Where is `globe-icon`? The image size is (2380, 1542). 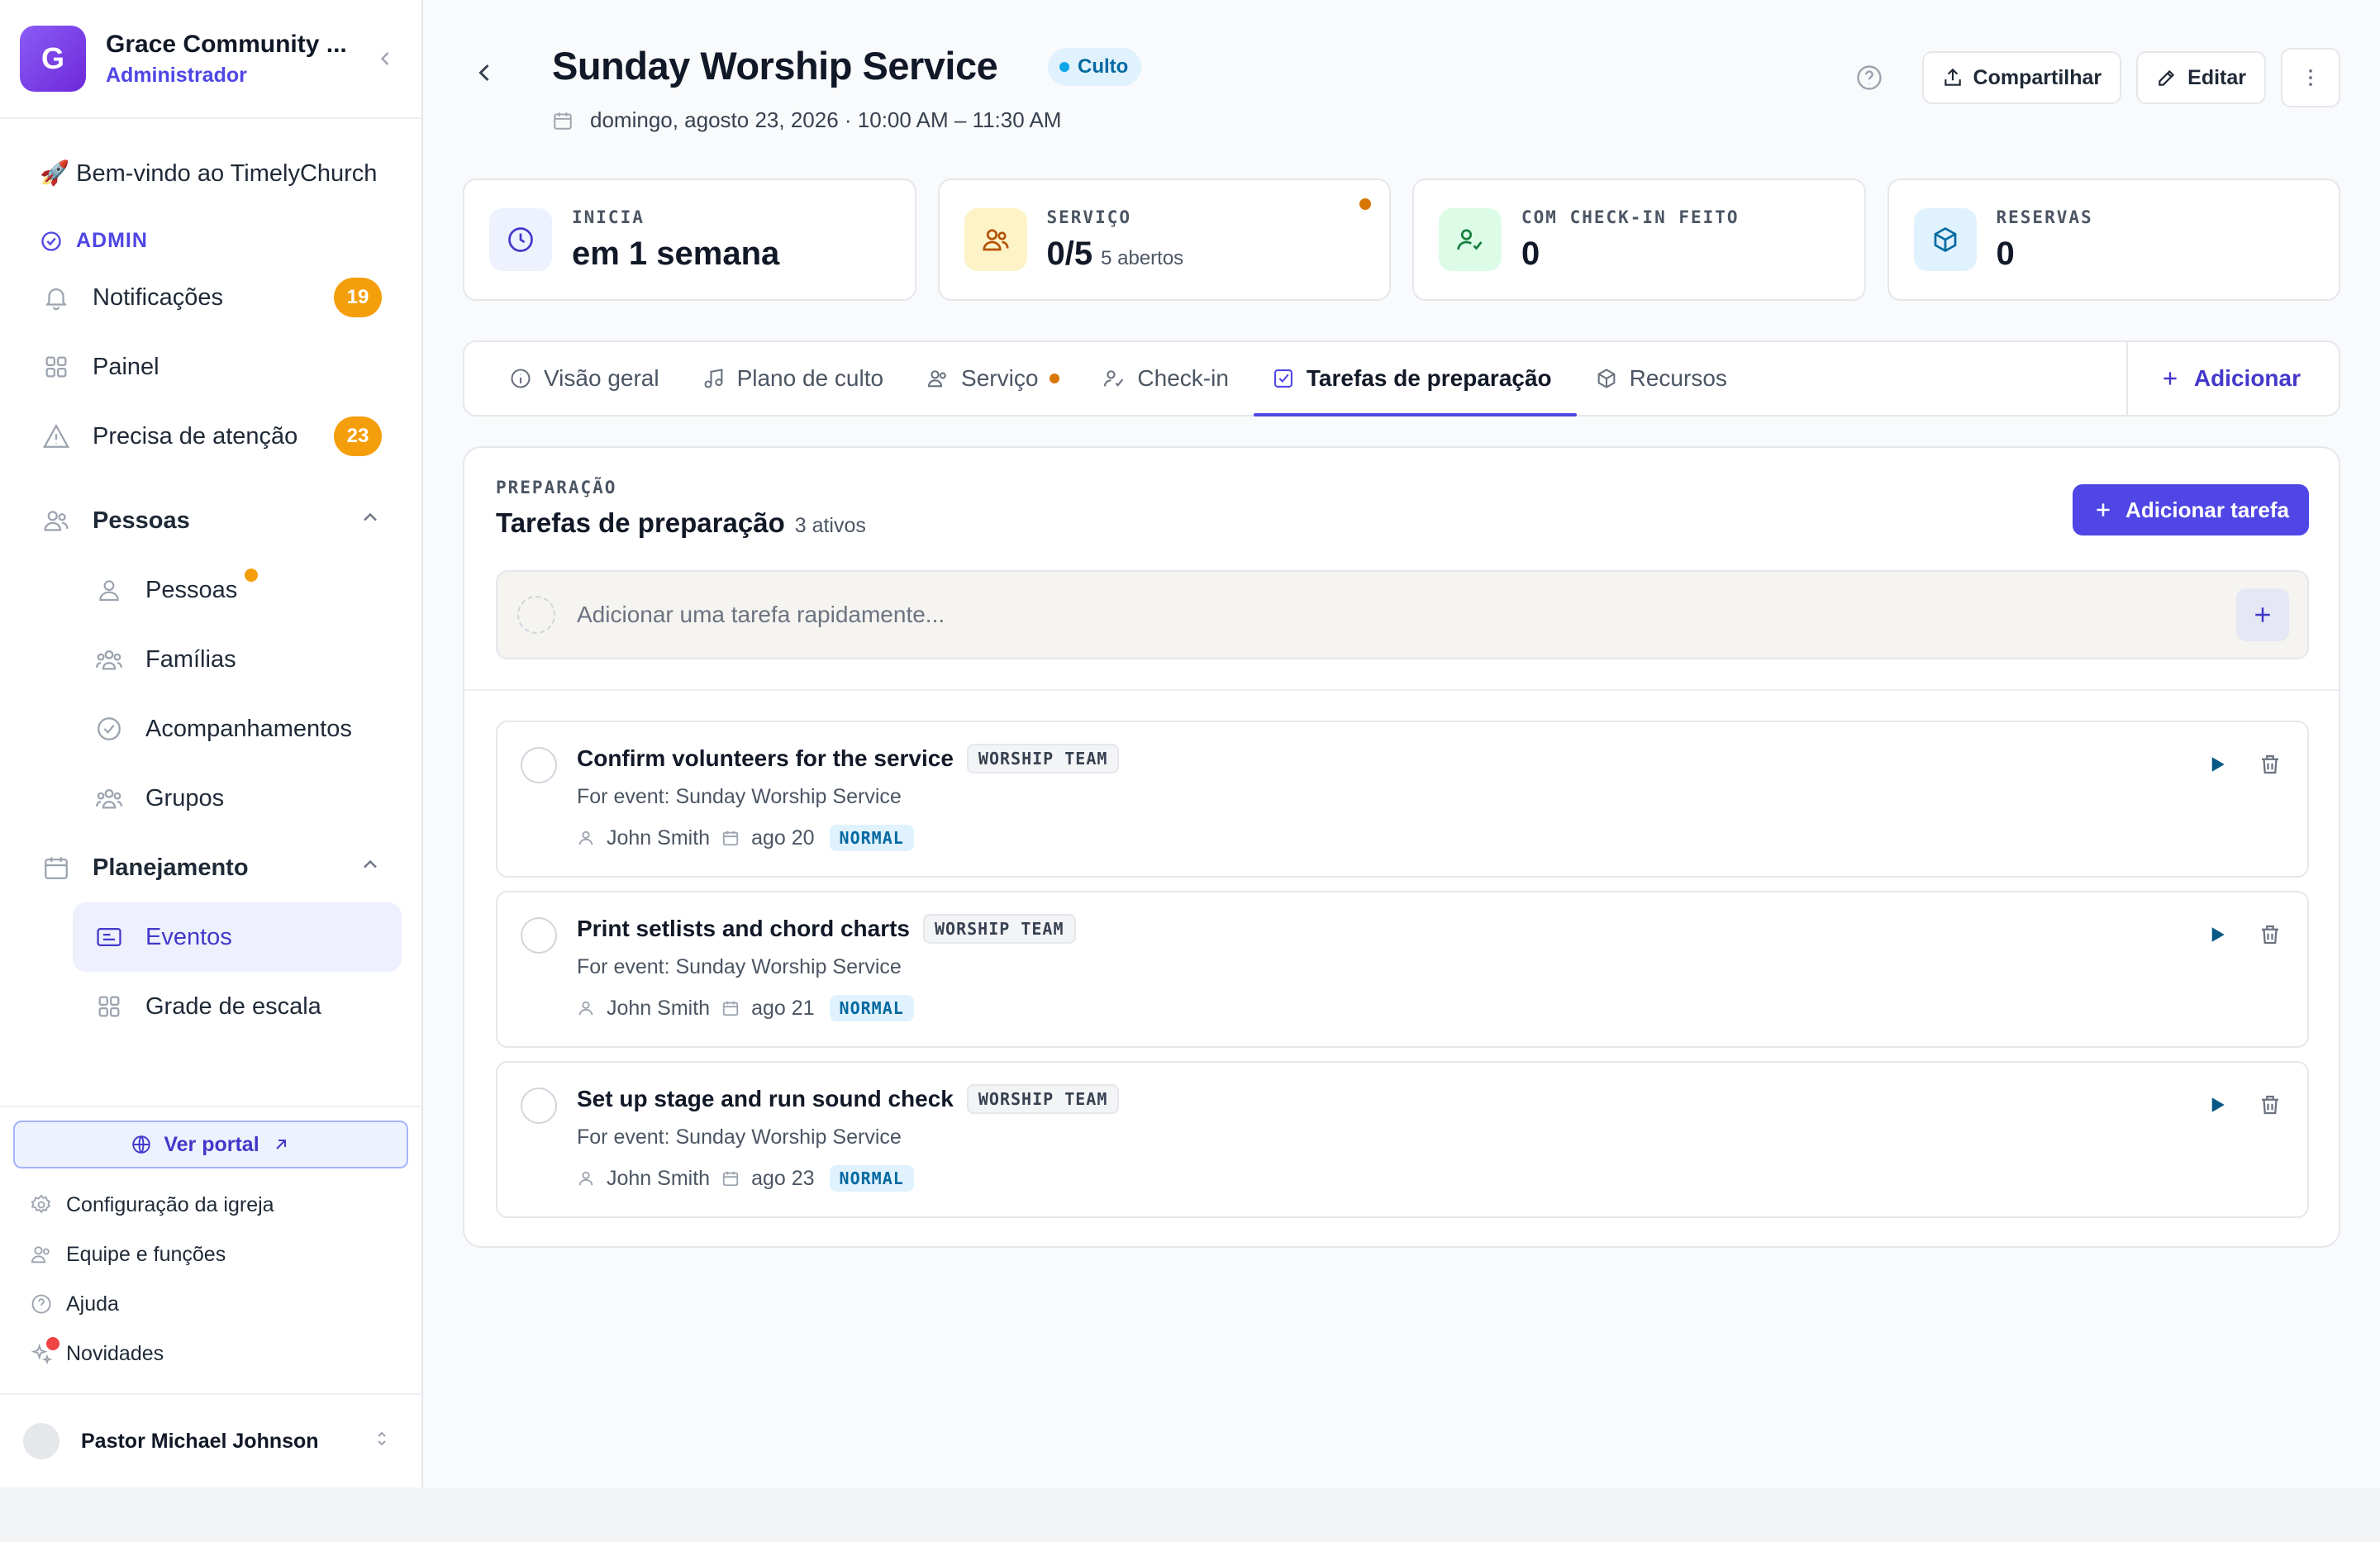
globe-icon is located at coordinates (141, 1144).